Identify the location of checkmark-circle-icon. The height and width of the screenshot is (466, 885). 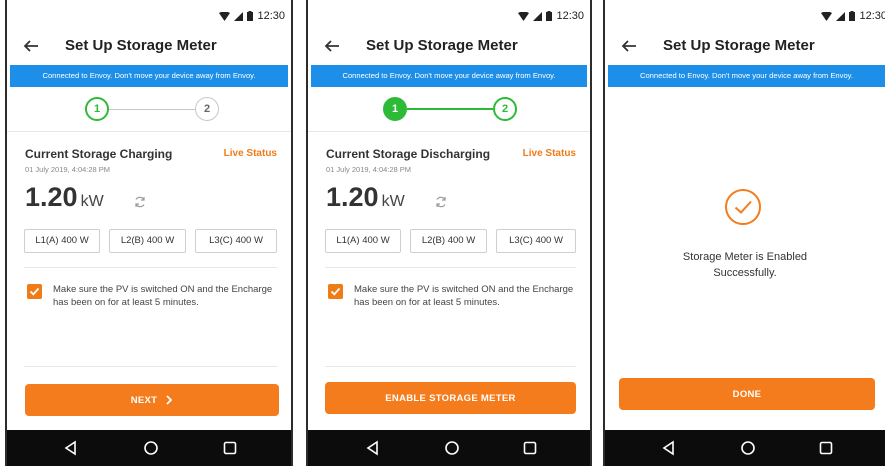
(743, 207).